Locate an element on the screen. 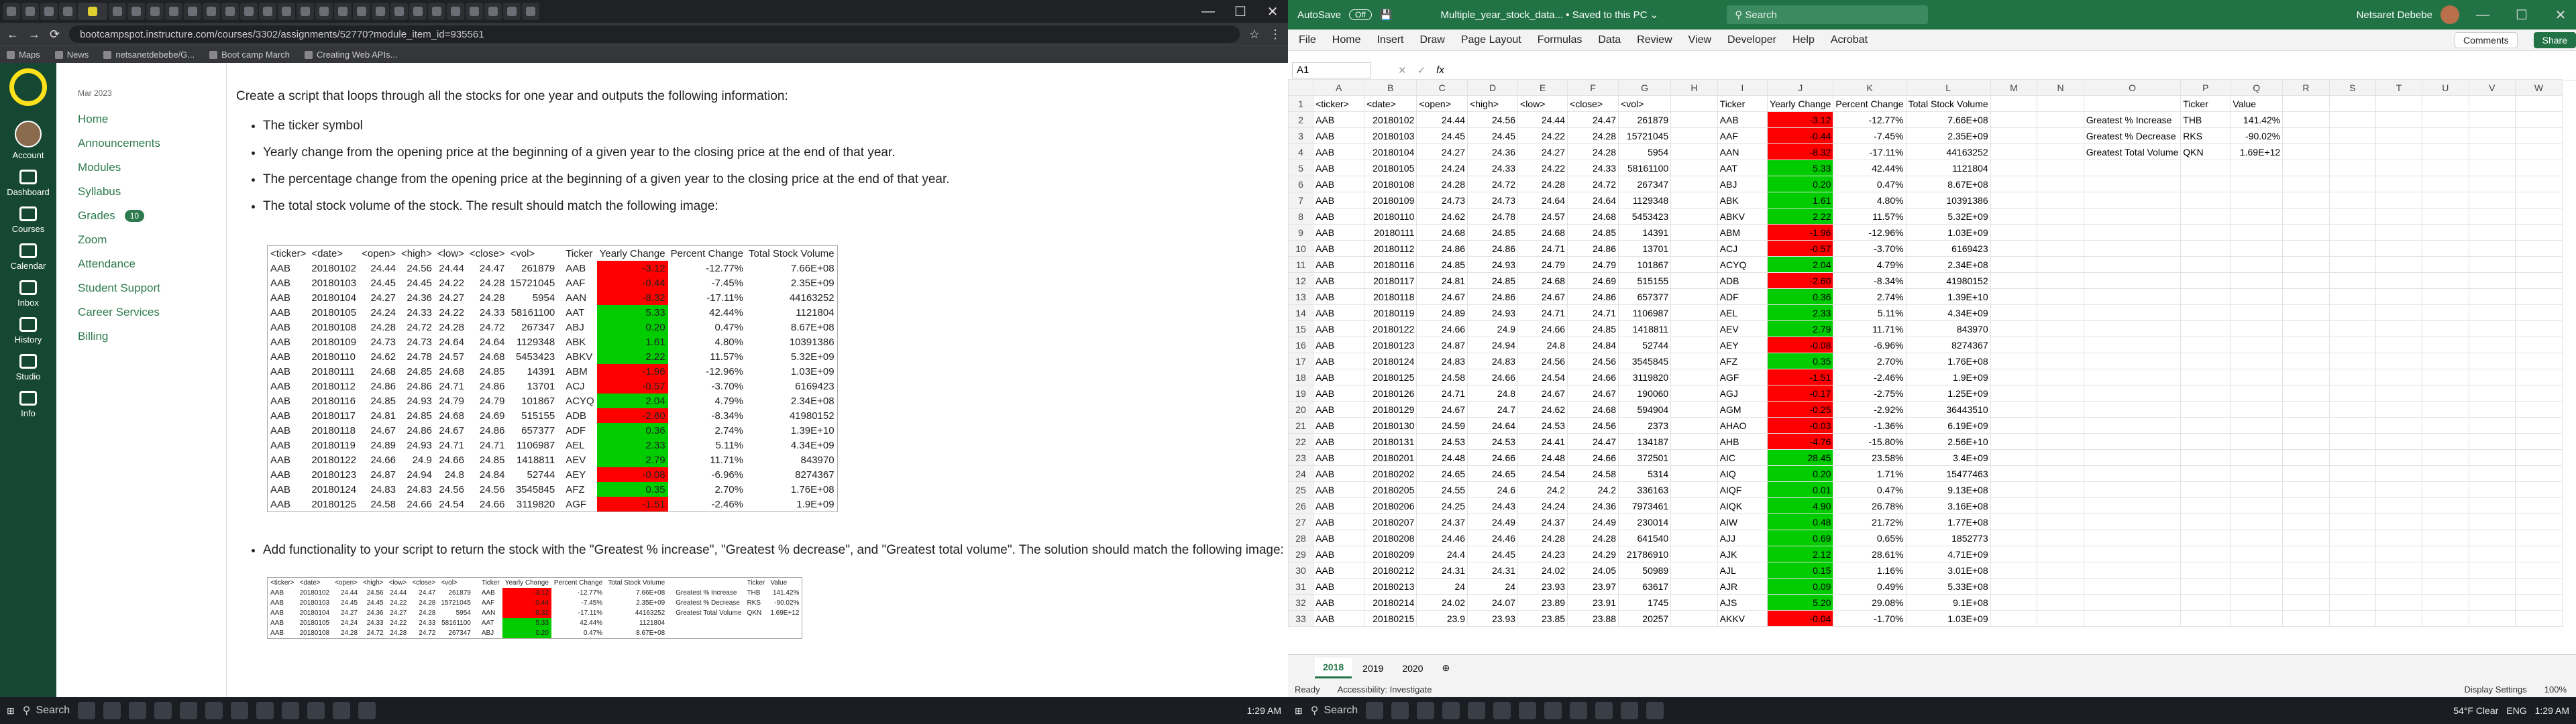 This screenshot has width=2576, height=724. clock: 1:29 AM is located at coordinates (1264, 710).